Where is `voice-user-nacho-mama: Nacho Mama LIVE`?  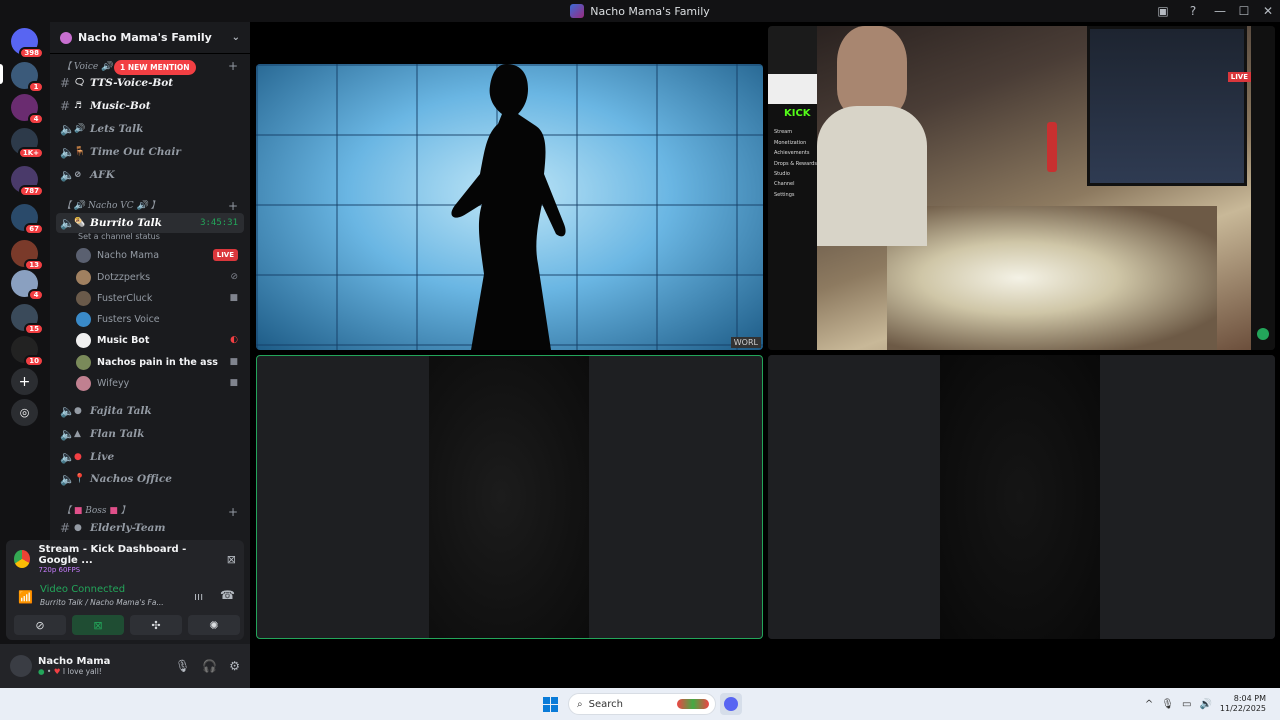 voice-user-nacho-mama: Nacho Mama LIVE is located at coordinates (160, 255).